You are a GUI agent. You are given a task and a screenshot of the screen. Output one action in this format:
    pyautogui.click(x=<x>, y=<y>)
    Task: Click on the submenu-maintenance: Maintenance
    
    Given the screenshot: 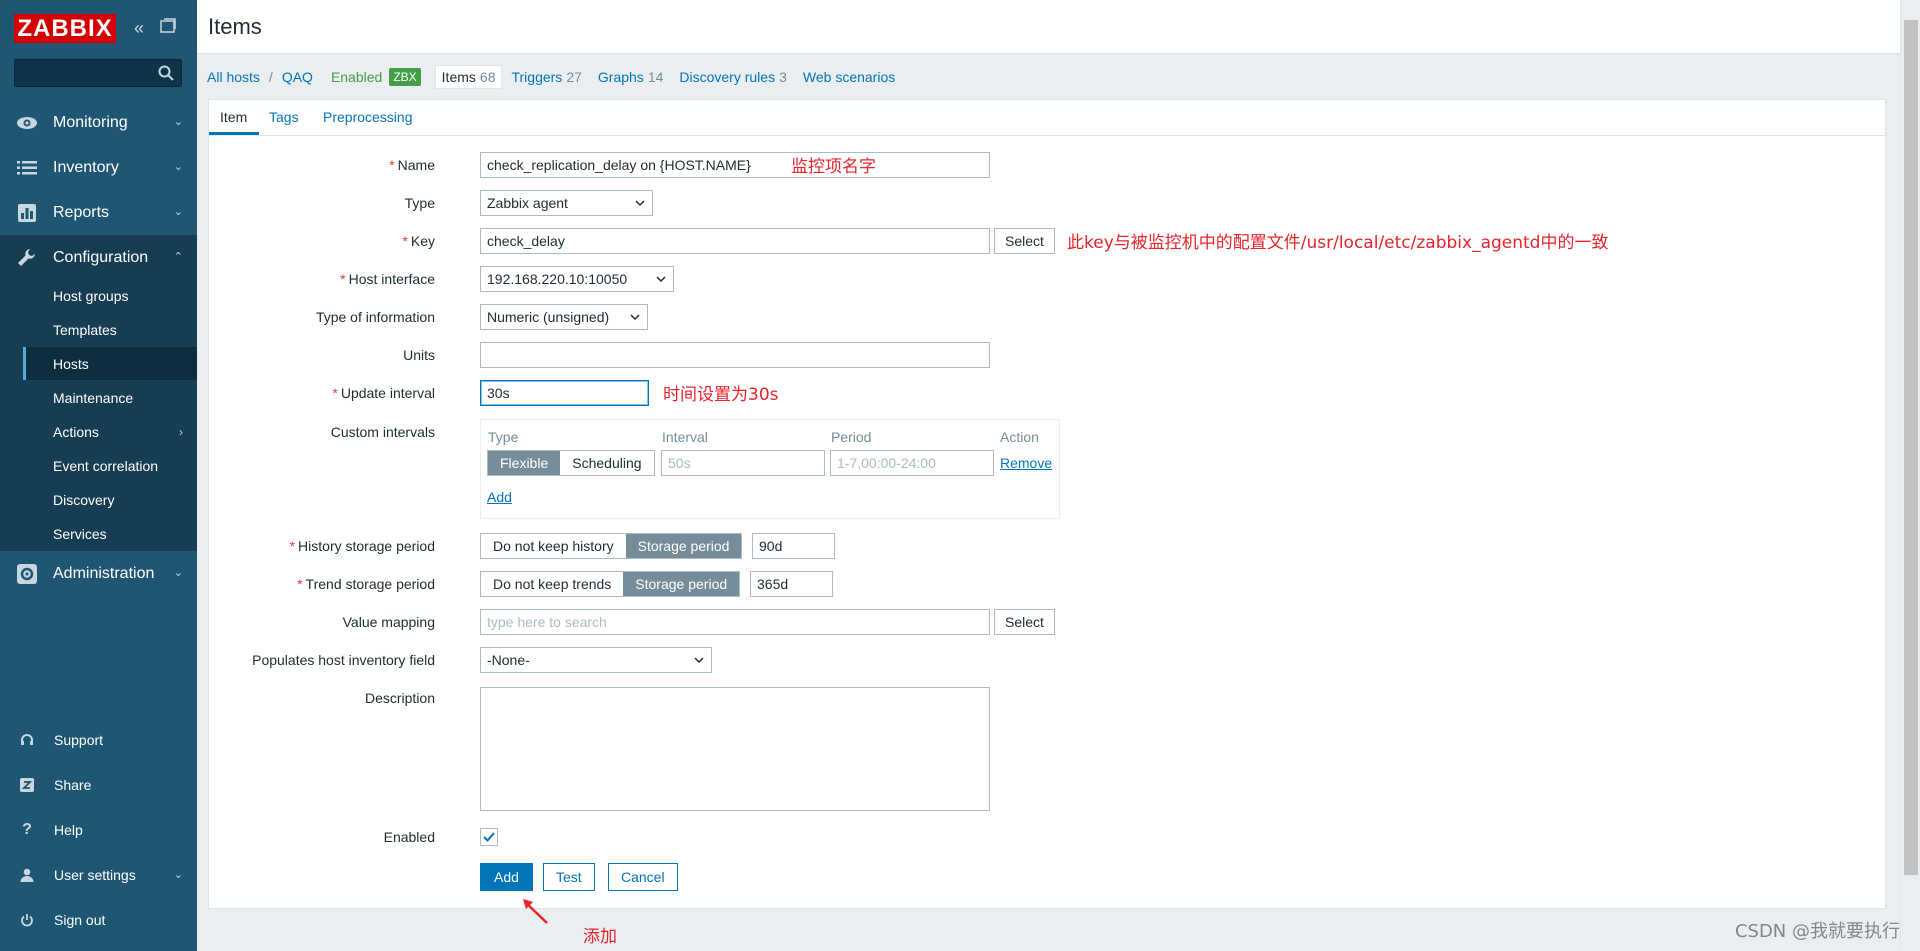 What is the action you would take?
    pyautogui.click(x=98, y=398)
    